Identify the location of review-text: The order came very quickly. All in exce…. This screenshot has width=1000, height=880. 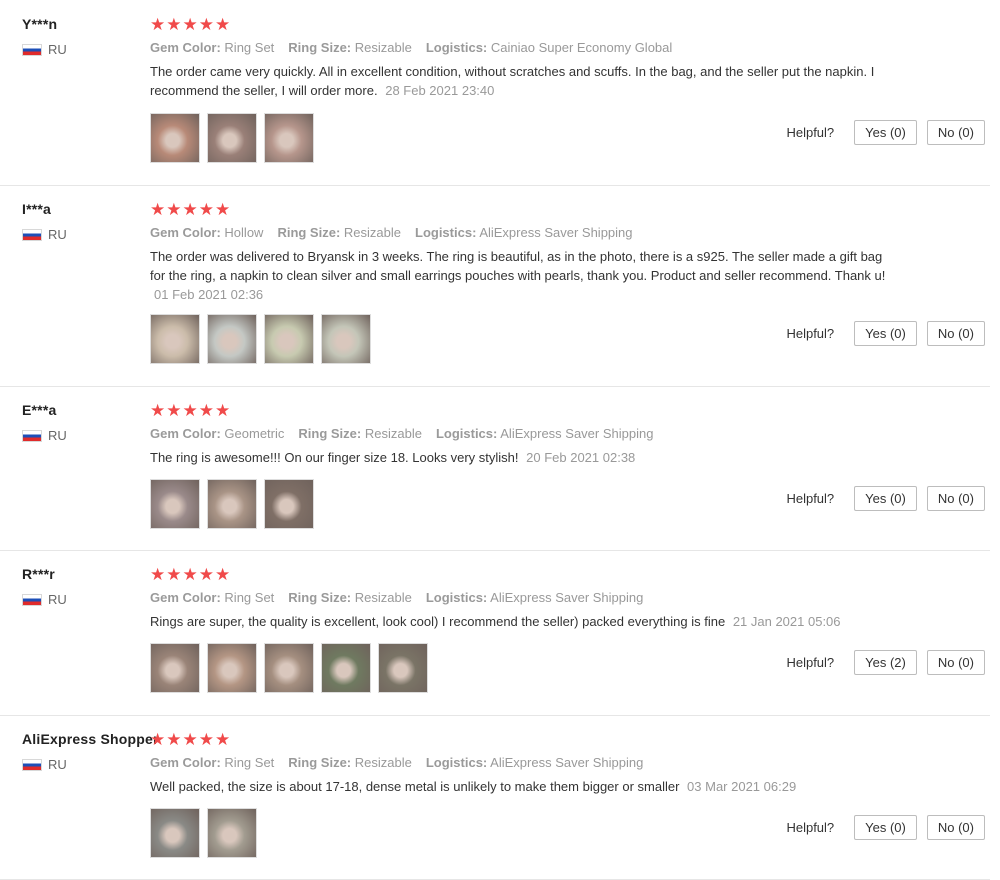
(520, 81).